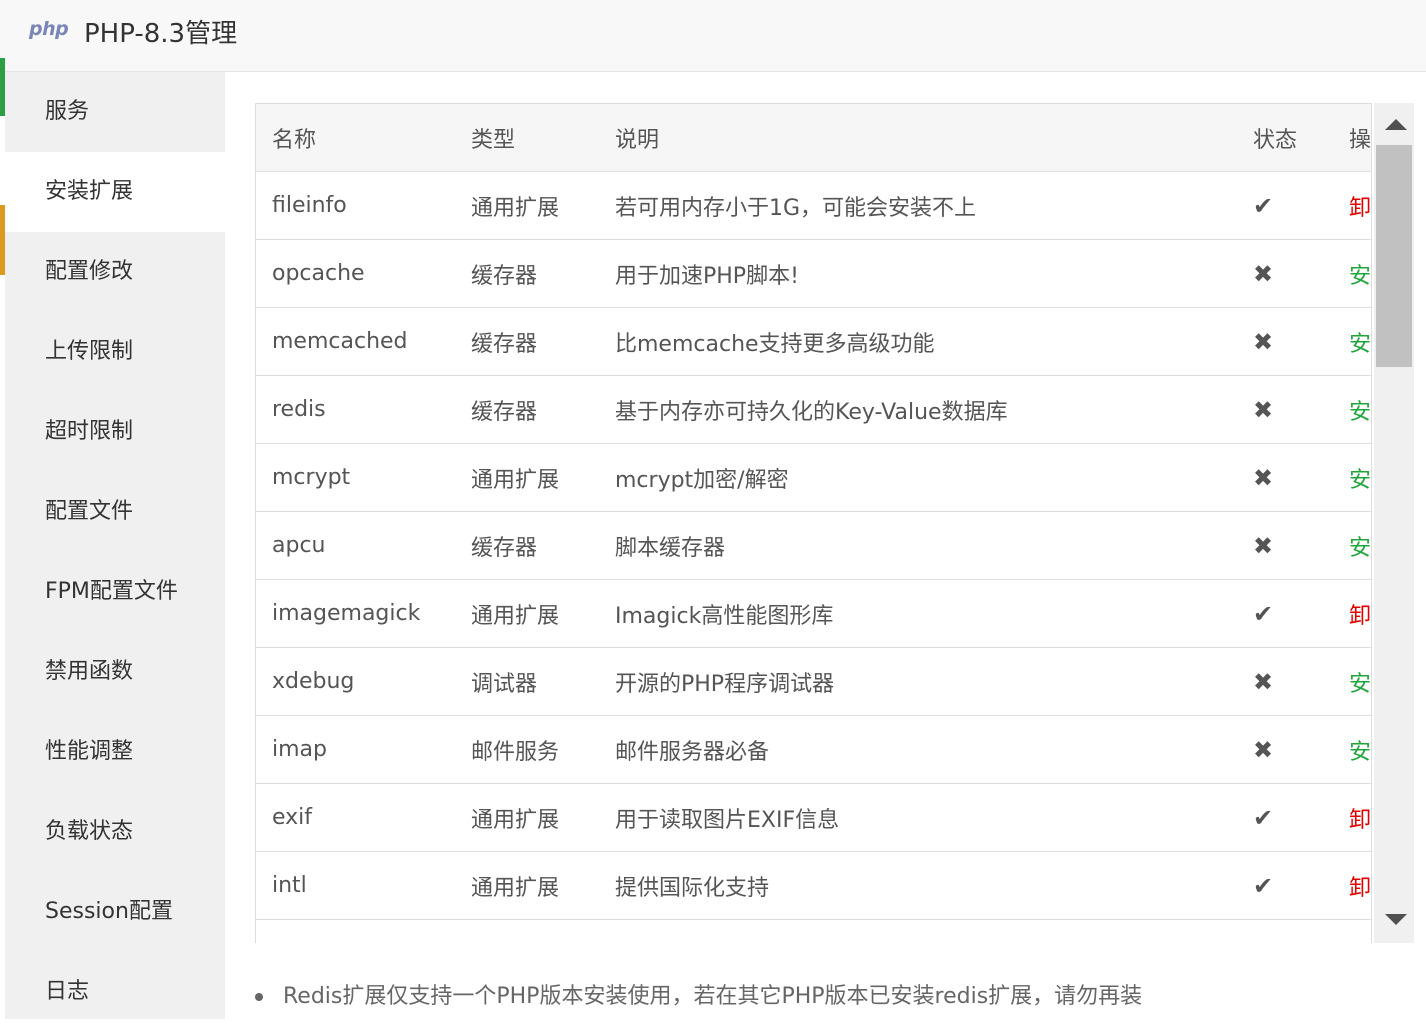  I want to click on sidebar-item: 超时限制, so click(115, 432).